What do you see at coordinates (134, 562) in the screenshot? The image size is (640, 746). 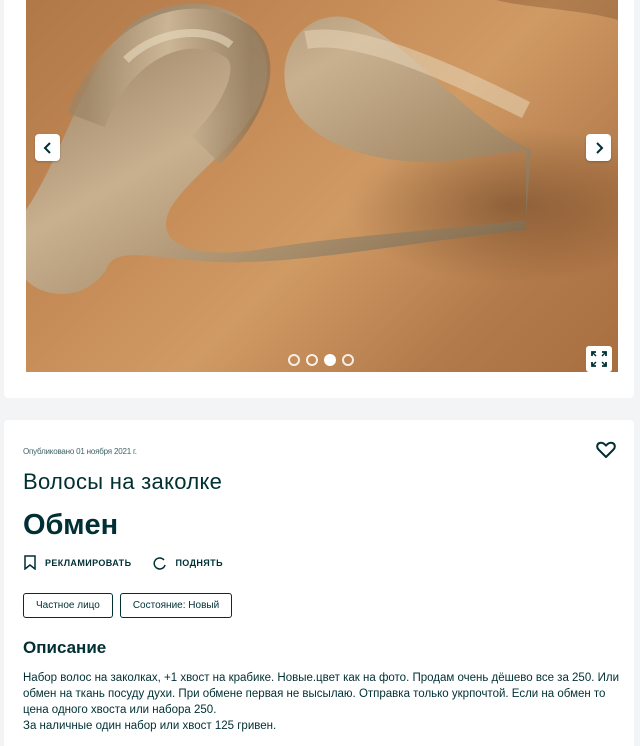 I see `ad-actions: РЕКЛАМИРОВАТЬ ПОДНЯТЬ` at bounding box center [134, 562].